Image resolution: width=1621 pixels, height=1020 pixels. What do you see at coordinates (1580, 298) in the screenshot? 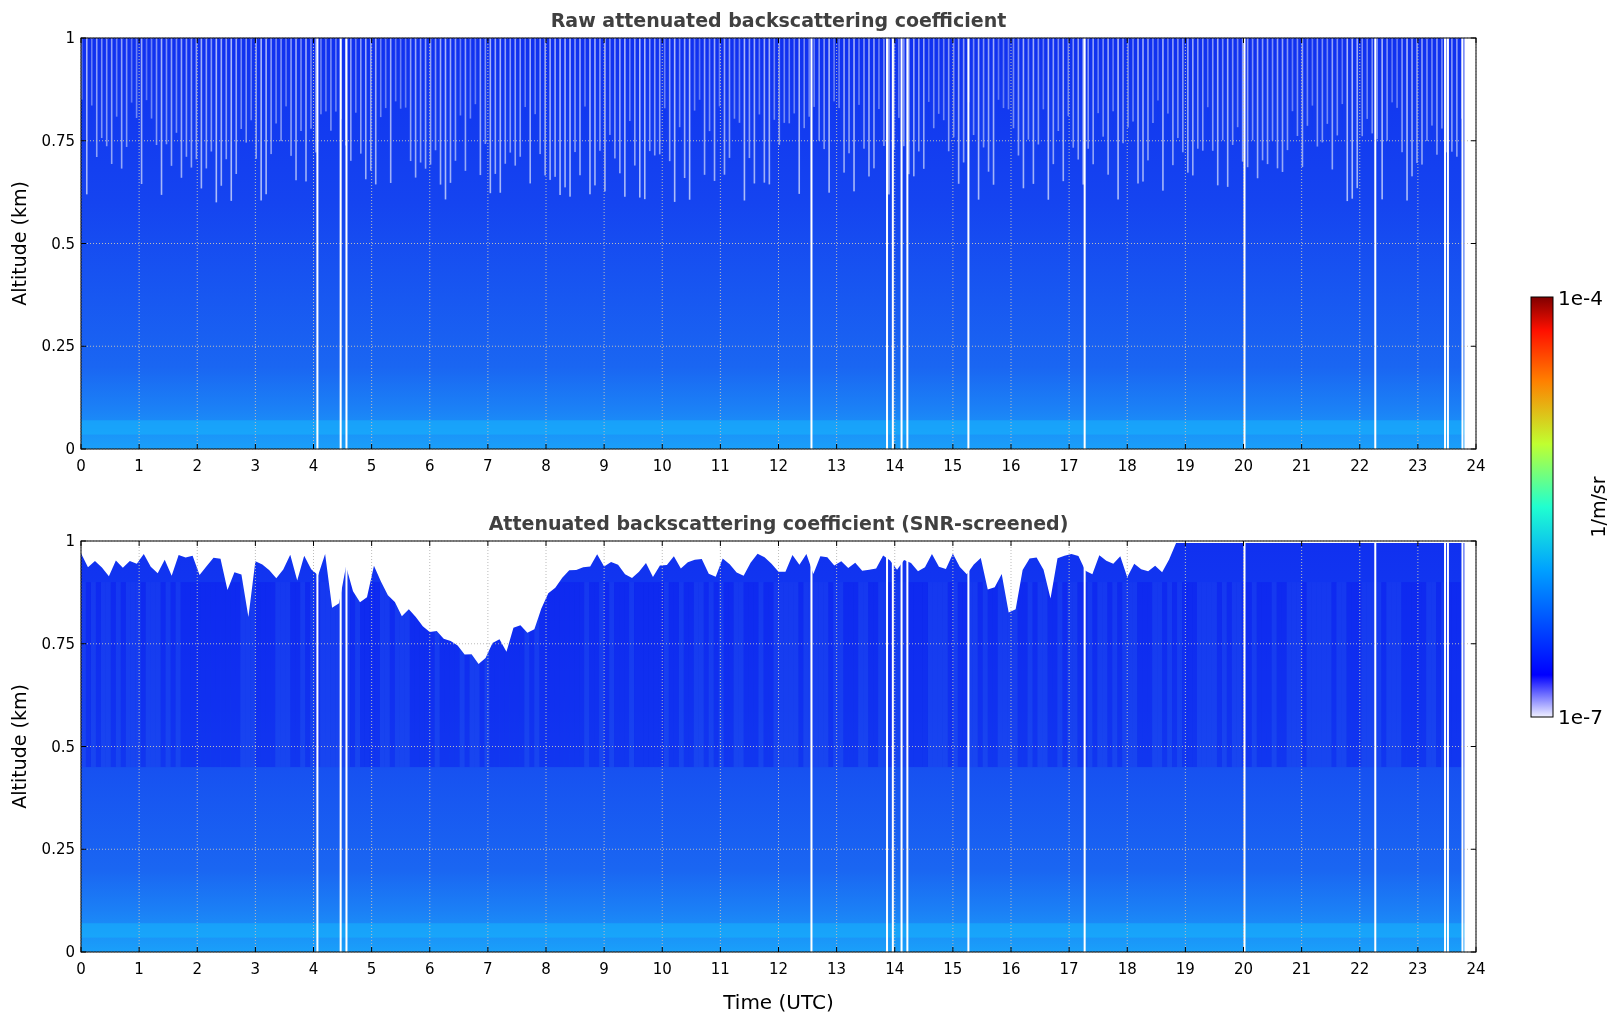
I see `colorbar-max-label: 1e-4` at bounding box center [1580, 298].